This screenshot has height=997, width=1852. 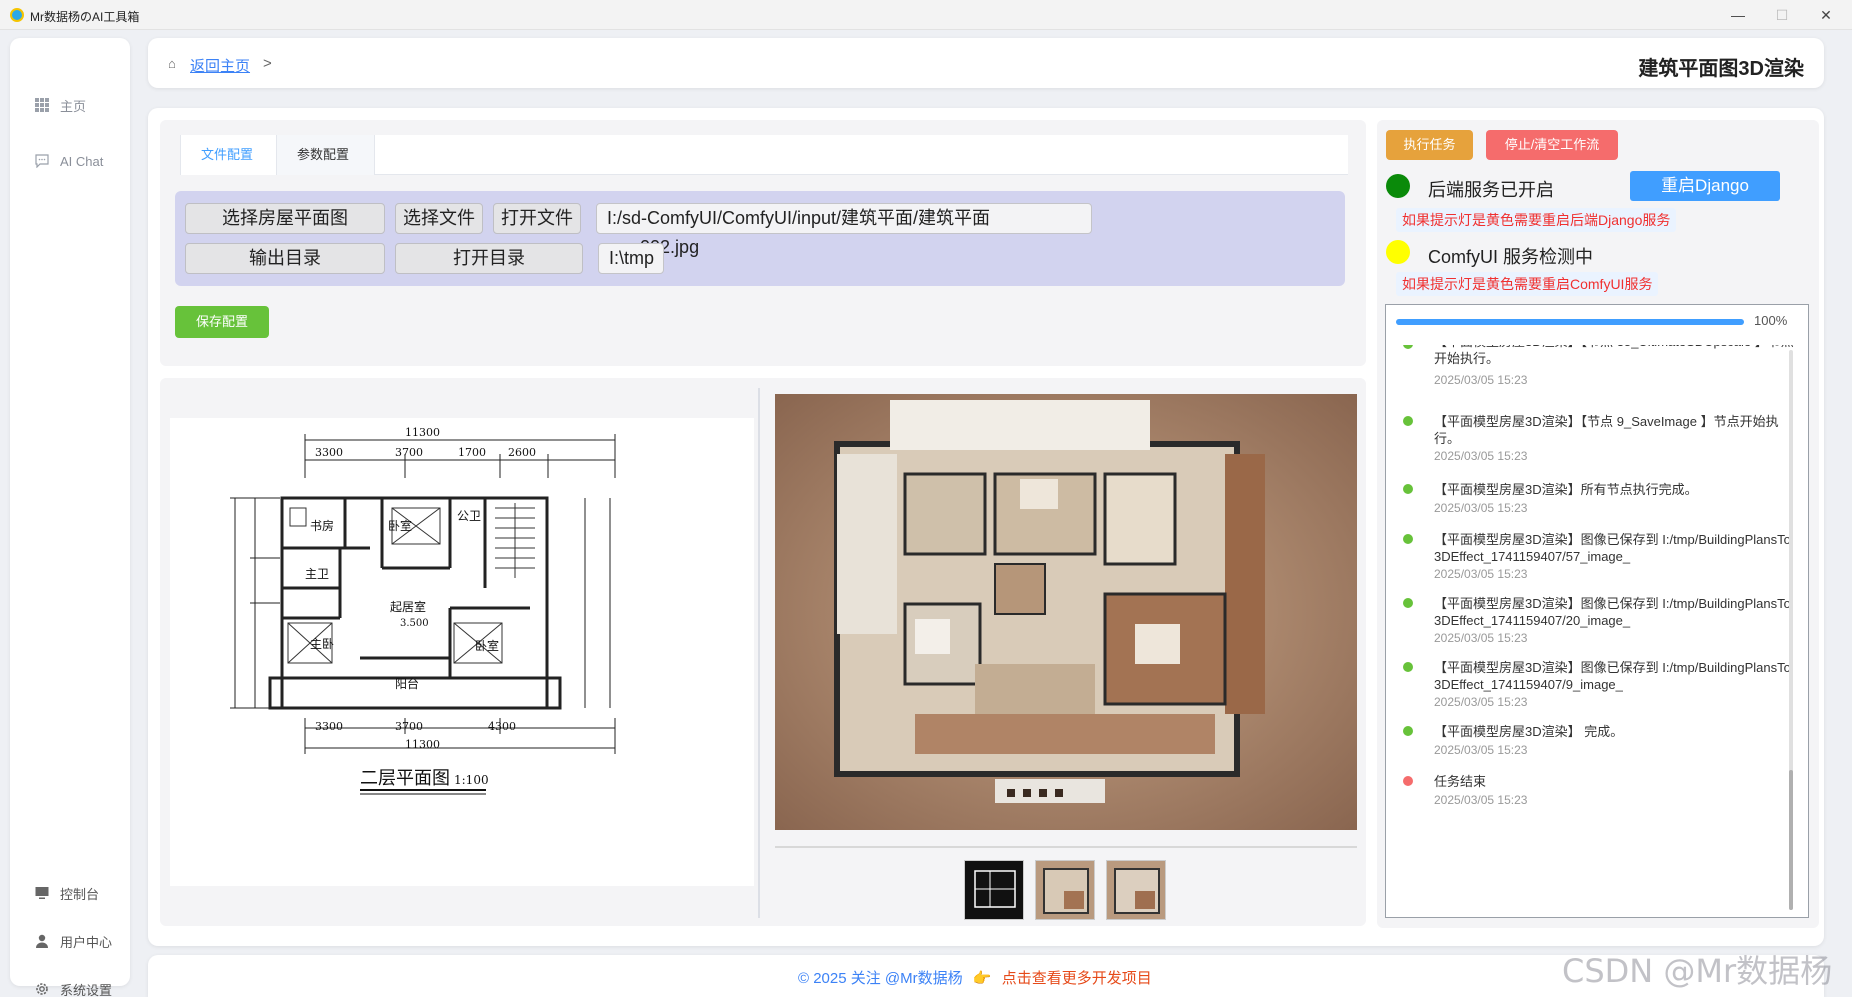 I want to click on gear-icon, so click(x=42, y=989).